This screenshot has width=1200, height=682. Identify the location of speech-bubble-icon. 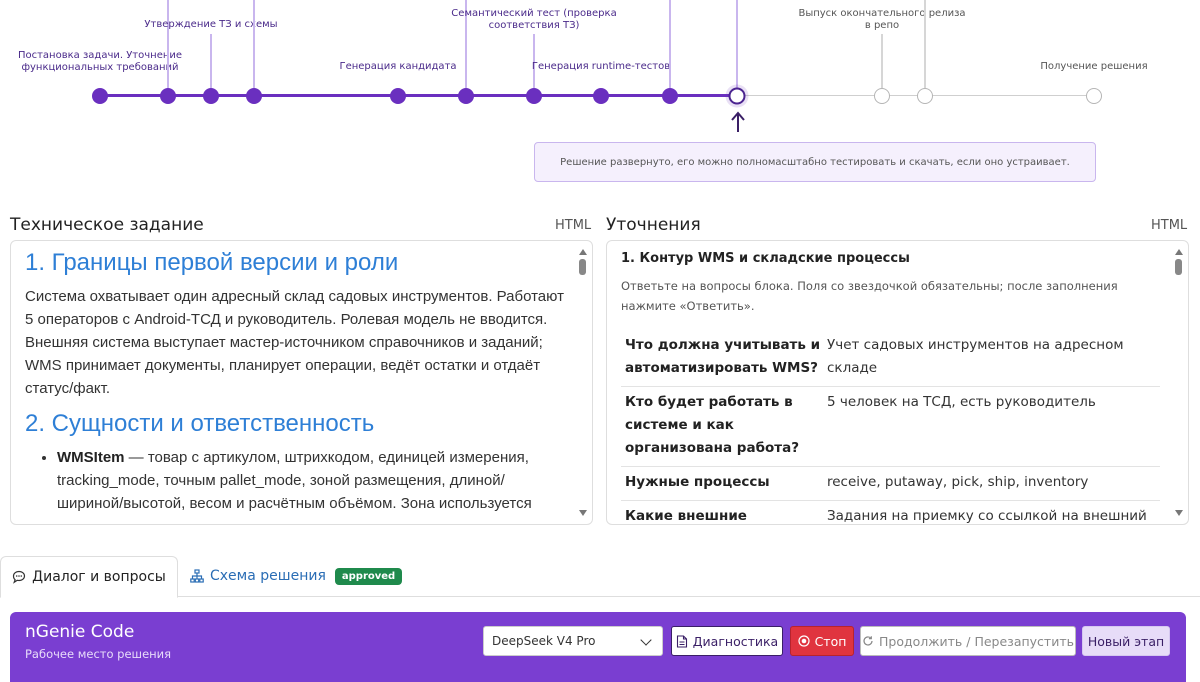
(19, 577).